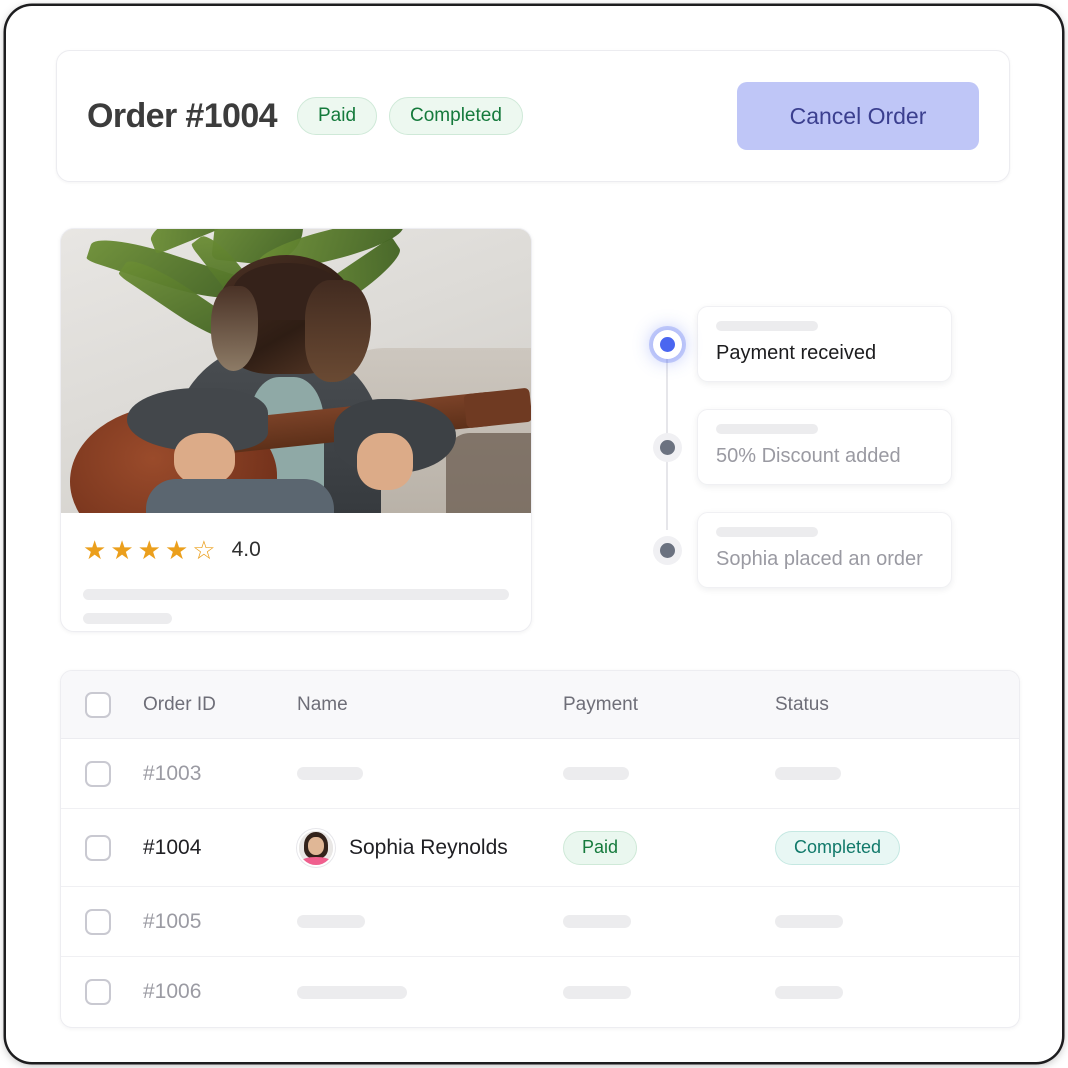  I want to click on timeline-card-2: 50% Discount added, so click(824, 447).